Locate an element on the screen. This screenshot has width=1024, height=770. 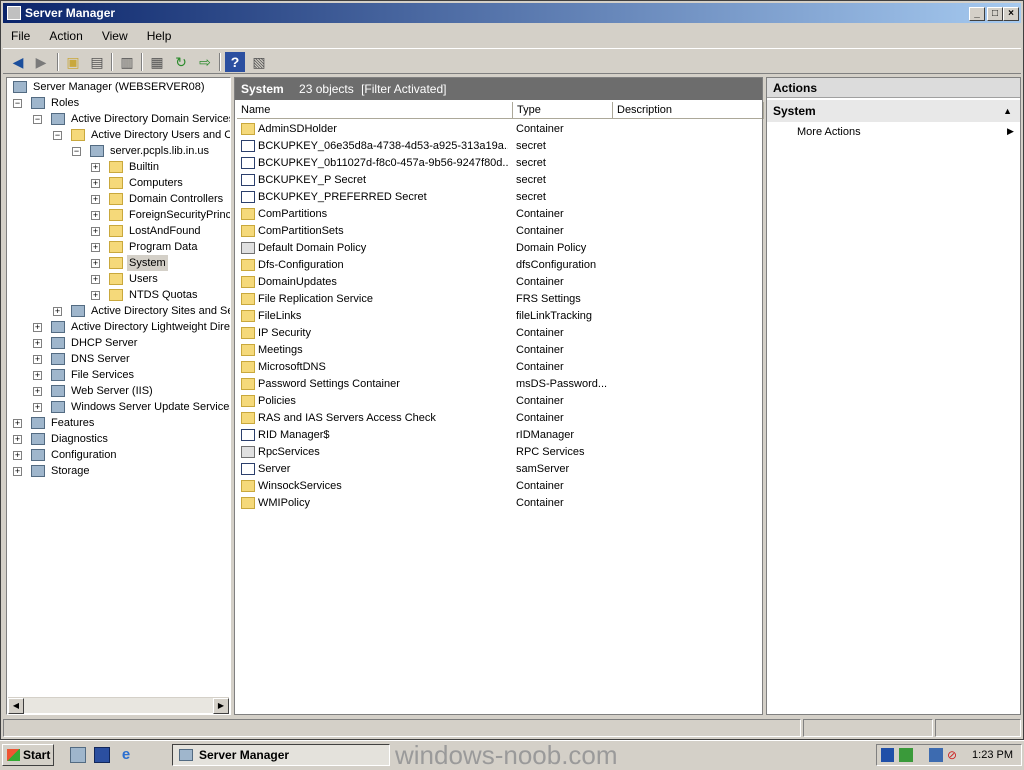
list-item: WinsockServices Container is located at coordinates (499, 486).